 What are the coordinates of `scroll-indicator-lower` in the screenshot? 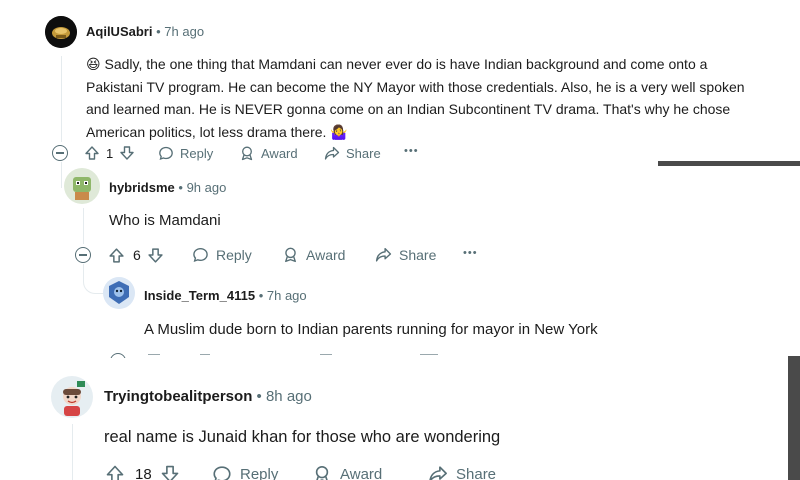 It's located at (794, 418).